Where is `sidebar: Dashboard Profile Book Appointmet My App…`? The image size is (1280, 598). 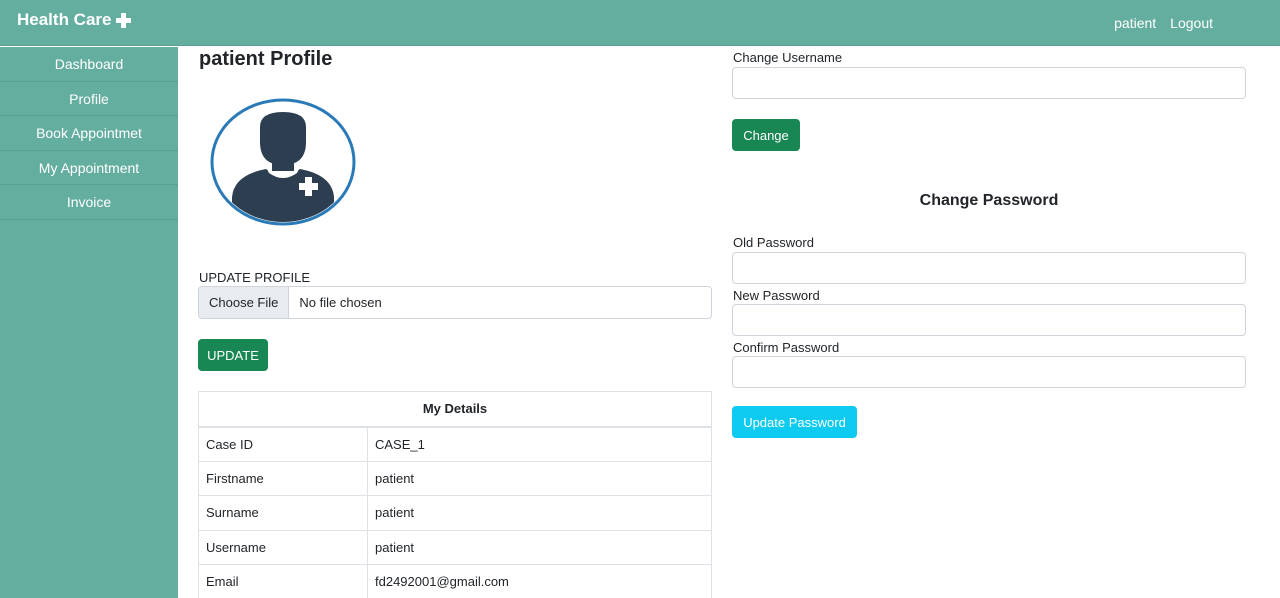
sidebar: Dashboard Profile Book Appointmet My App… is located at coordinates (89, 322).